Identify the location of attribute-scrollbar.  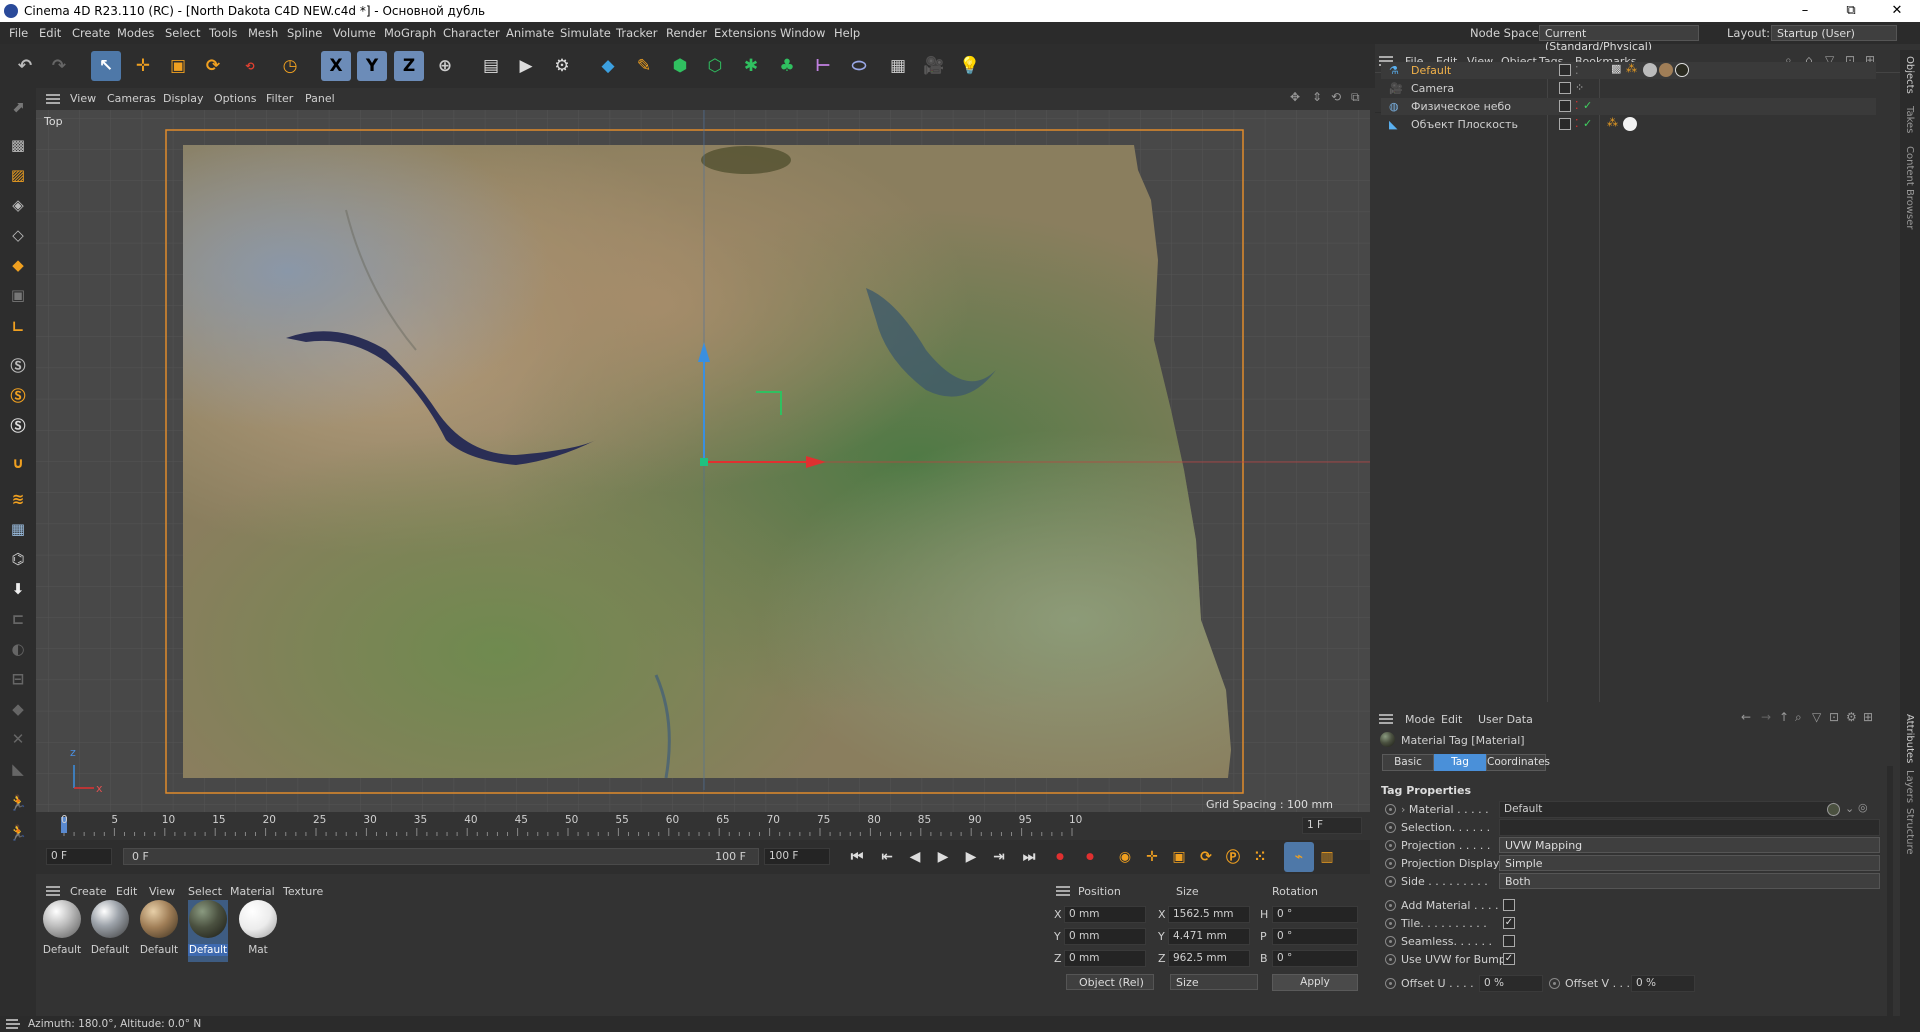
(1890, 896).